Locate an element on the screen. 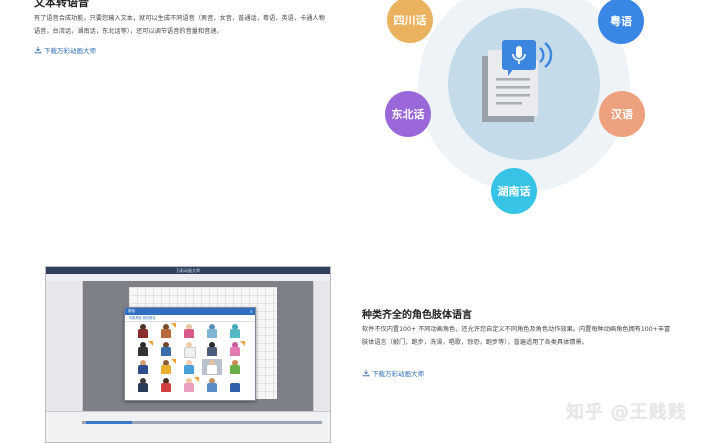 The width and height of the screenshot is (720, 443). character-grid is located at coordinates (190, 358).